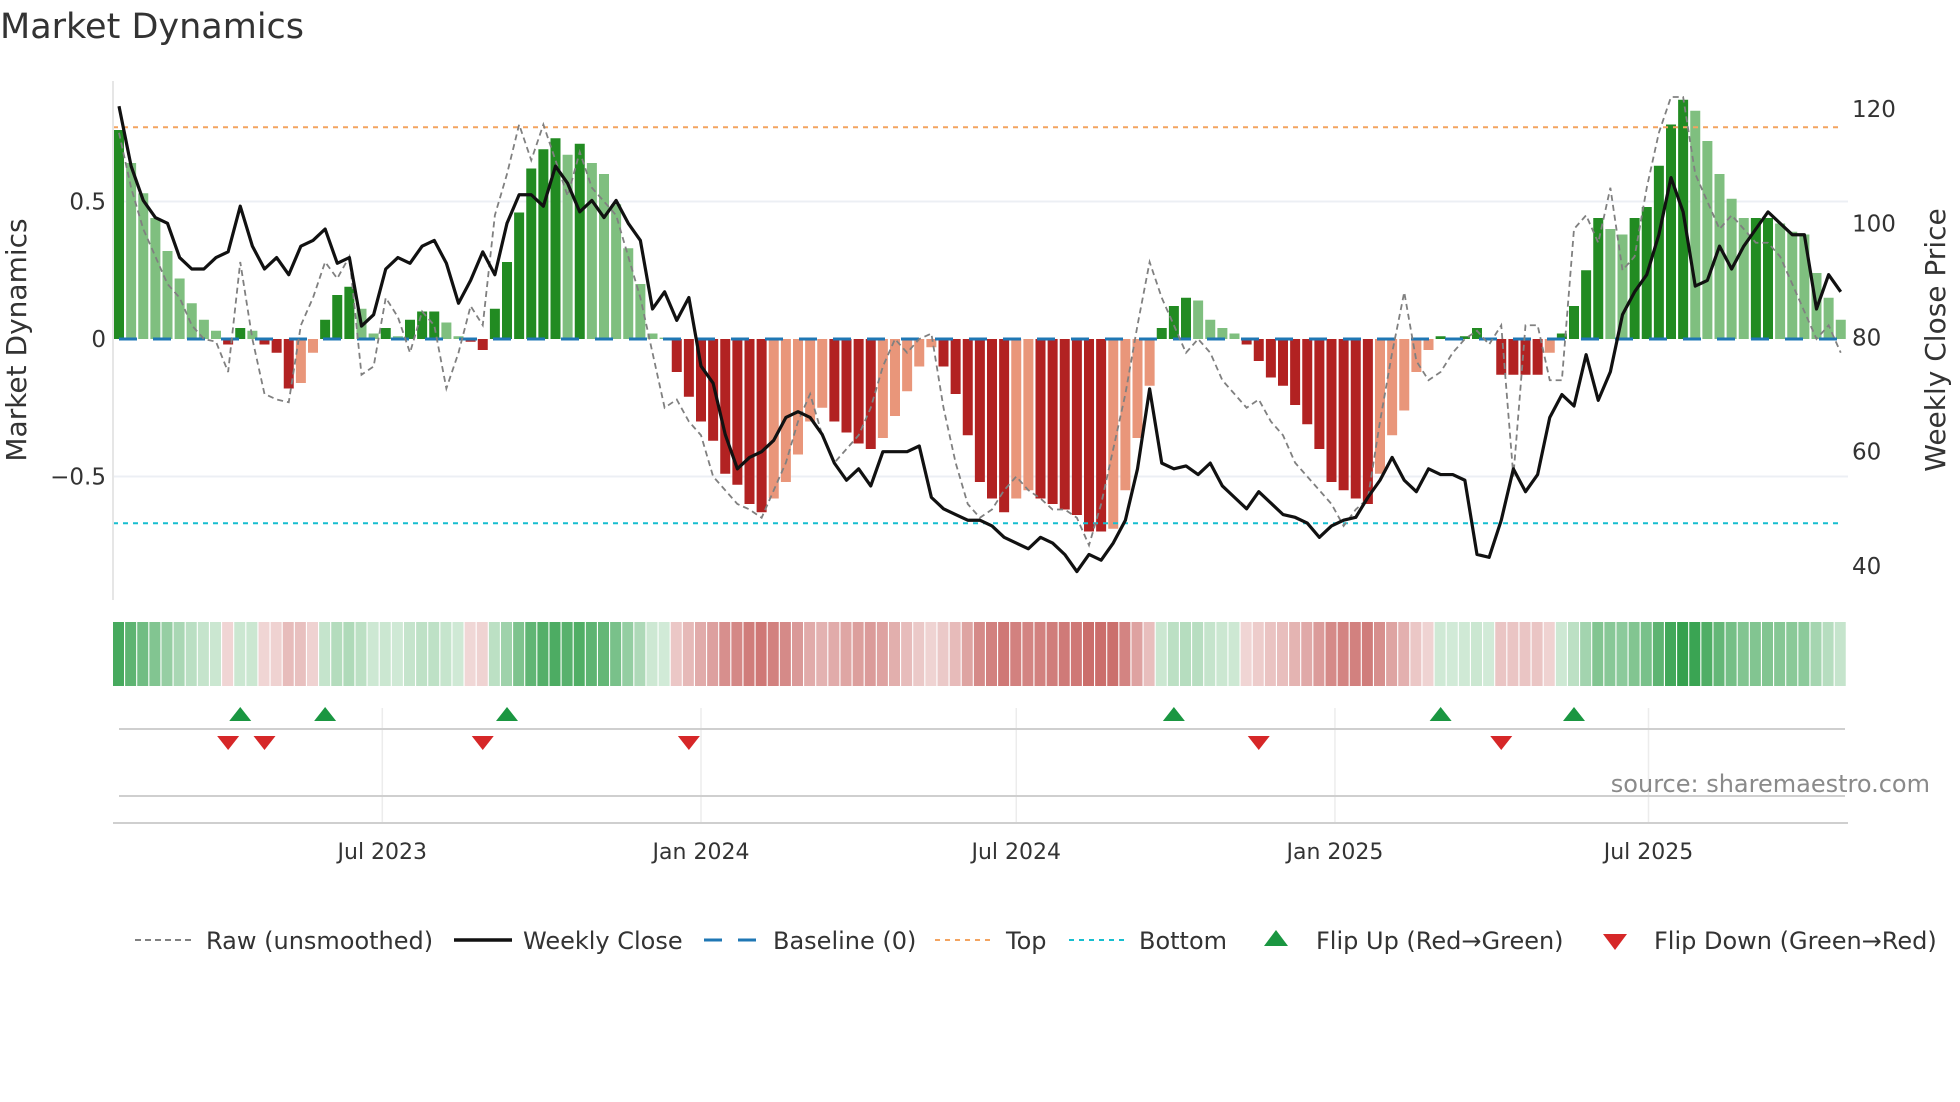 The height and width of the screenshot is (1102, 1960). What do you see at coordinates (1795, 941) in the screenshot?
I see `legend-label: Flip Down (Green→Red)` at bounding box center [1795, 941].